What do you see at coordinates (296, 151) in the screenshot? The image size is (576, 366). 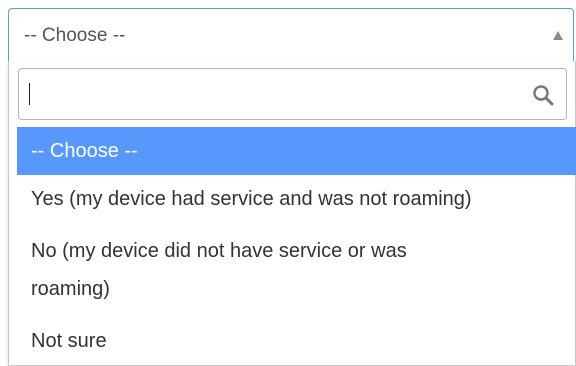 I see `option-choose: -- Choose --` at bounding box center [296, 151].